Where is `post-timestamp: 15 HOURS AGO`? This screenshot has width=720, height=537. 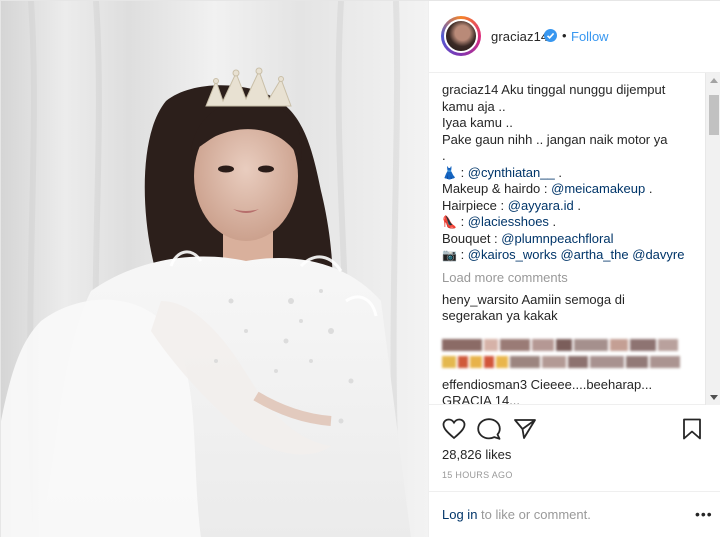
post-timestamp: 15 HOURS AGO is located at coordinates (477, 475).